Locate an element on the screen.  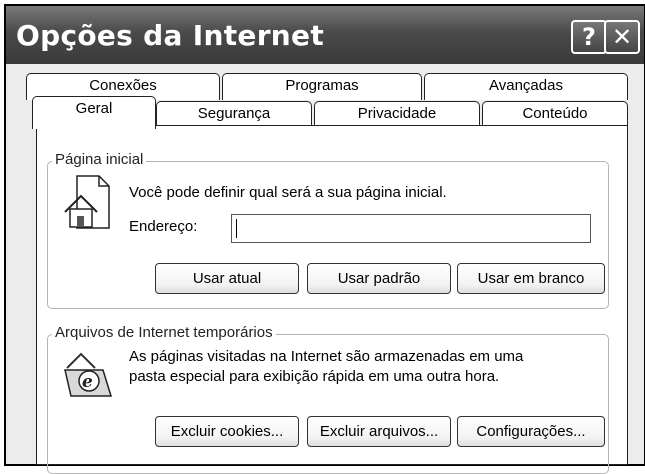
use-default-button: Usar padrão is located at coordinates (379, 278).